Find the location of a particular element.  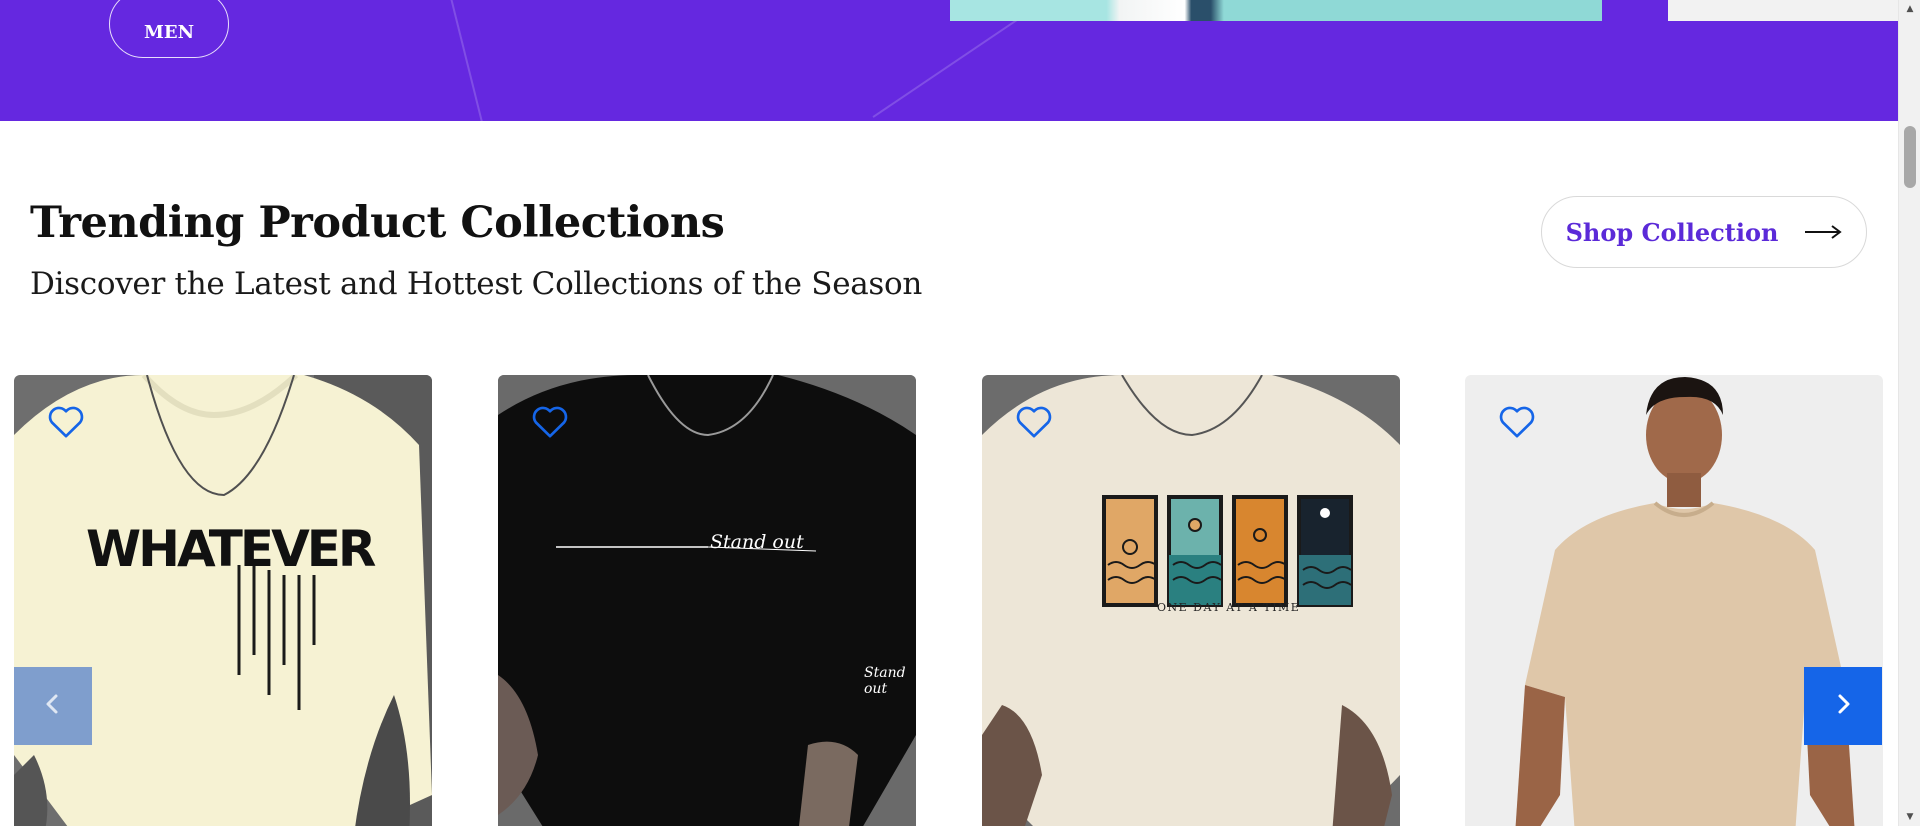

shop-collection-button: Shop Collection is located at coordinates (1704, 232).